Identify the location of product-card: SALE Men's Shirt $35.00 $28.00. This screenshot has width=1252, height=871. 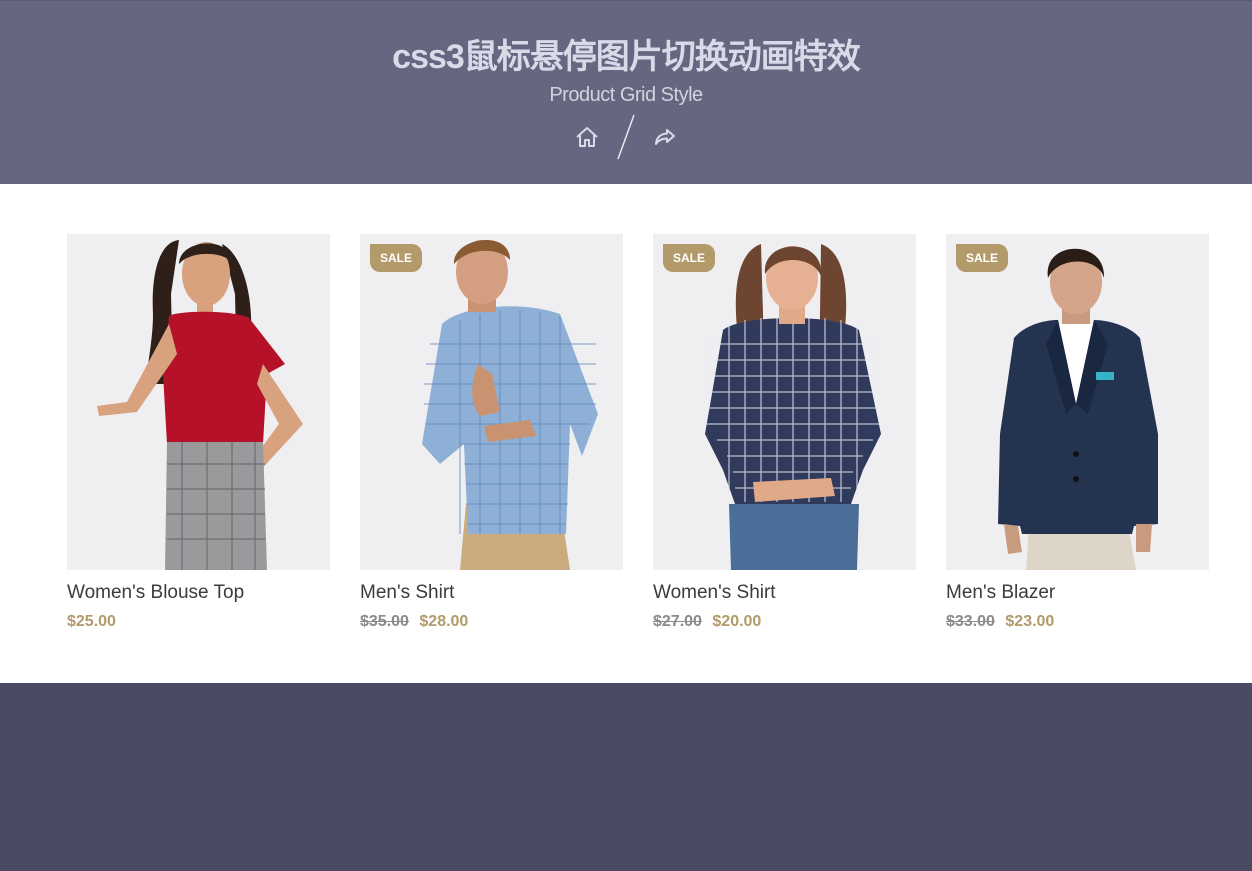
(491, 432).